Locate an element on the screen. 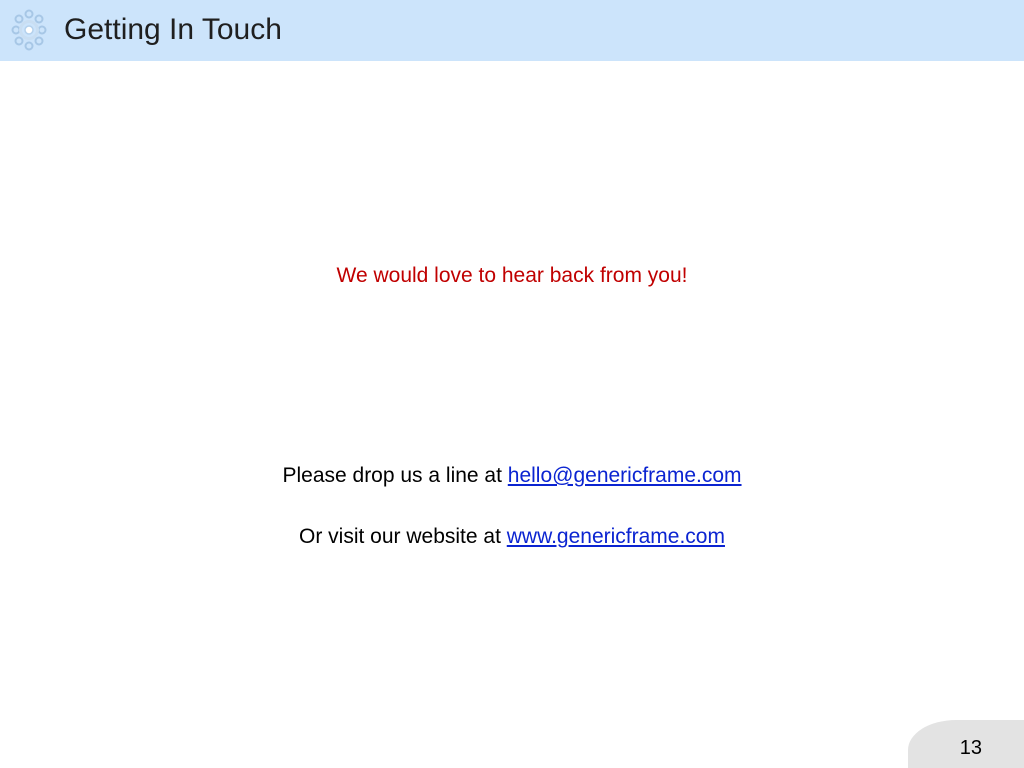 This screenshot has height=768, width=1024. gear-ring-logo-icon is located at coordinates (29, 30).